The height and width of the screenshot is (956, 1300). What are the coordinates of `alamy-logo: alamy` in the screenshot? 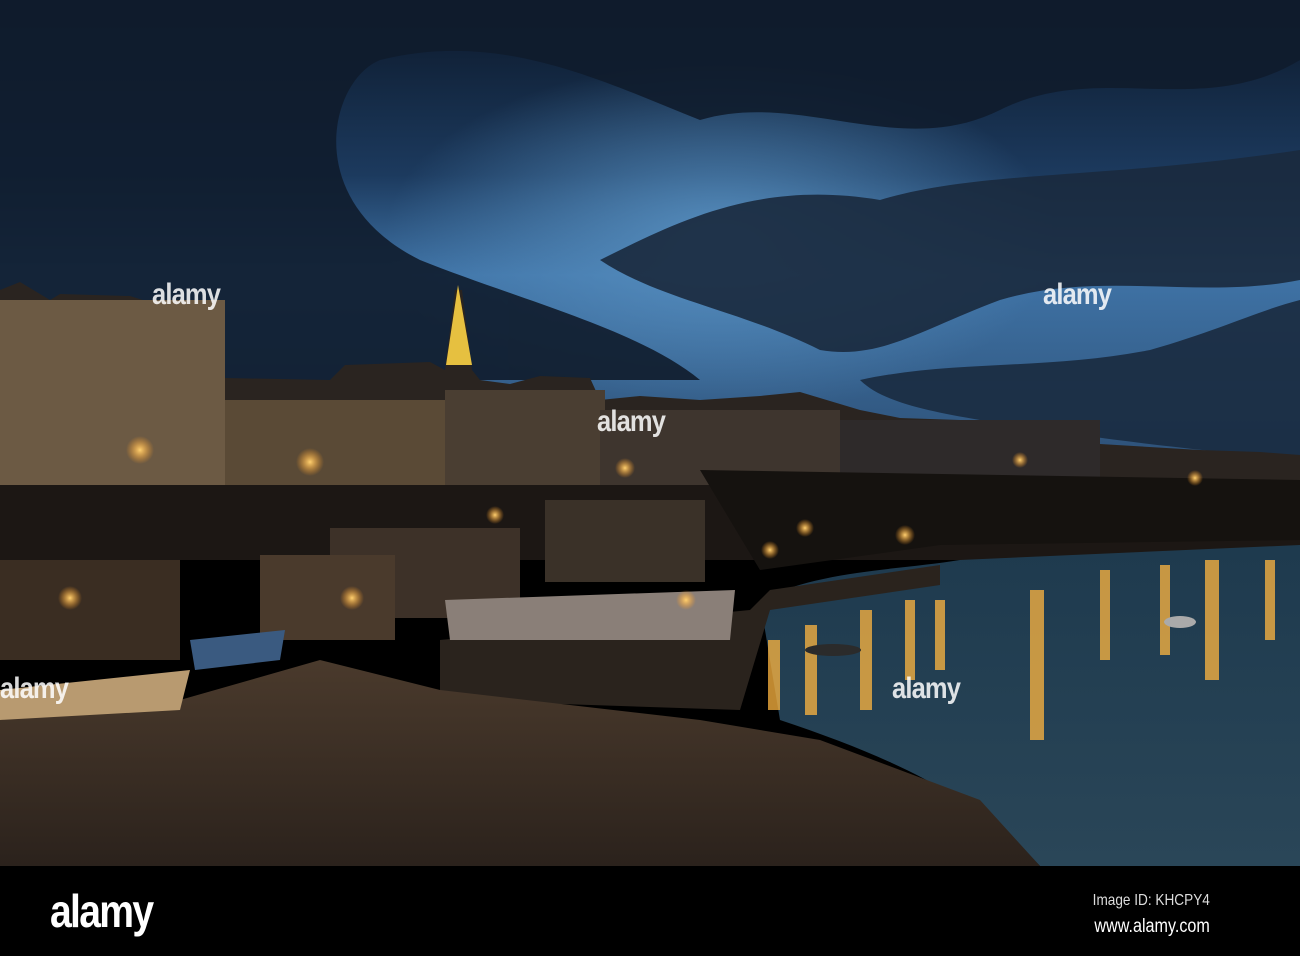 It's located at (102, 911).